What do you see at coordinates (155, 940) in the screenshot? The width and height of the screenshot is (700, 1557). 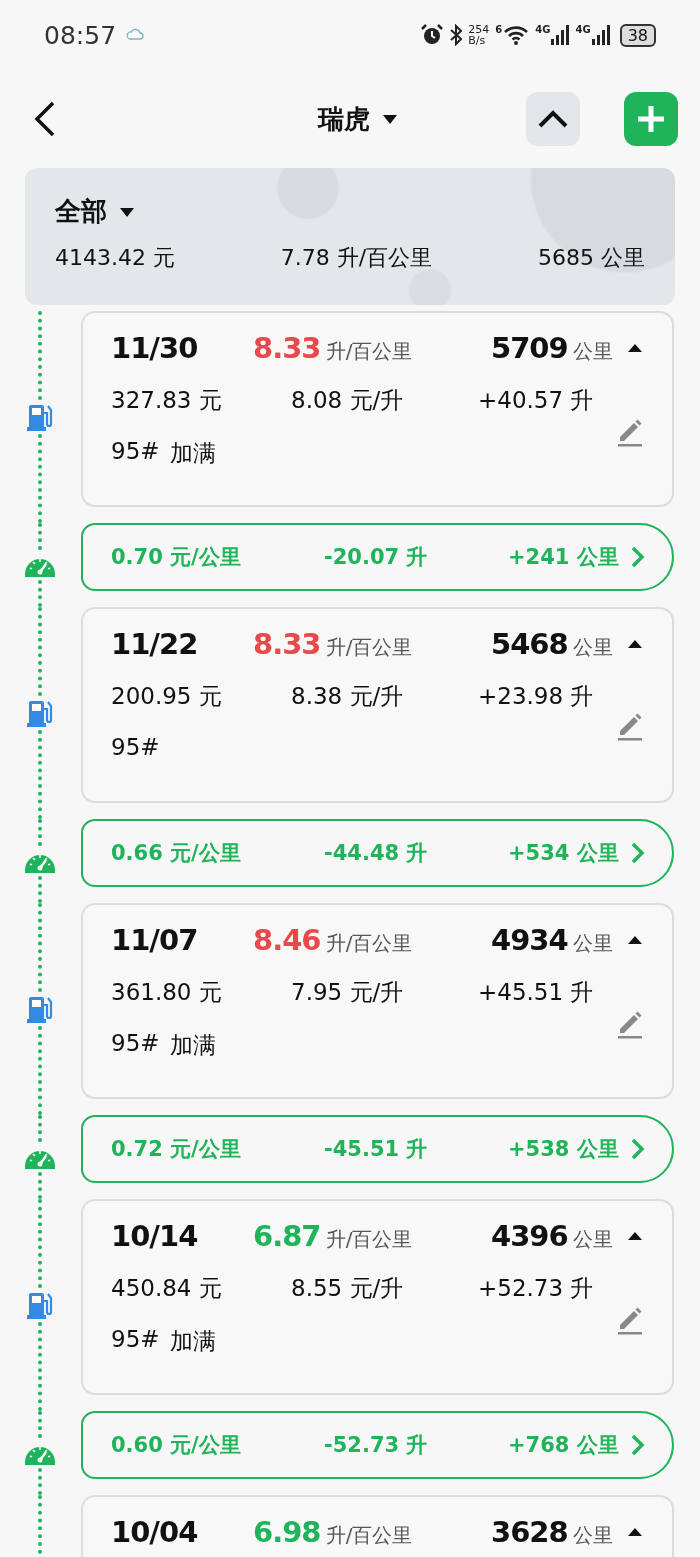 I see `refuel-date: 11/07` at bounding box center [155, 940].